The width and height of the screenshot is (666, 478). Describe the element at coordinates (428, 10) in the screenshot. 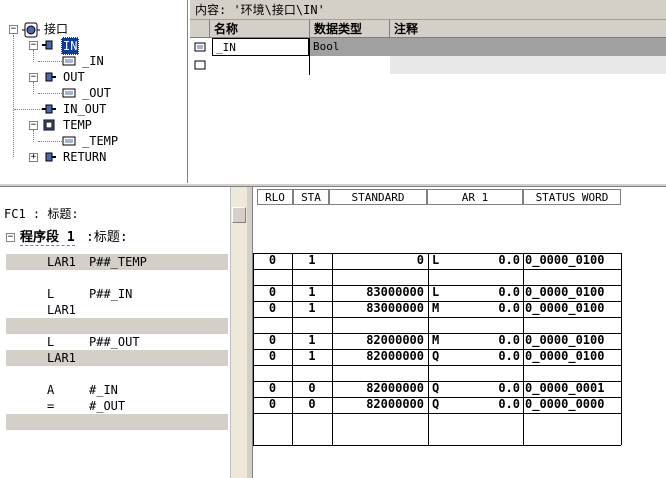

I see `content-path-bar: 内容: '环境\接口\IN'` at that location.